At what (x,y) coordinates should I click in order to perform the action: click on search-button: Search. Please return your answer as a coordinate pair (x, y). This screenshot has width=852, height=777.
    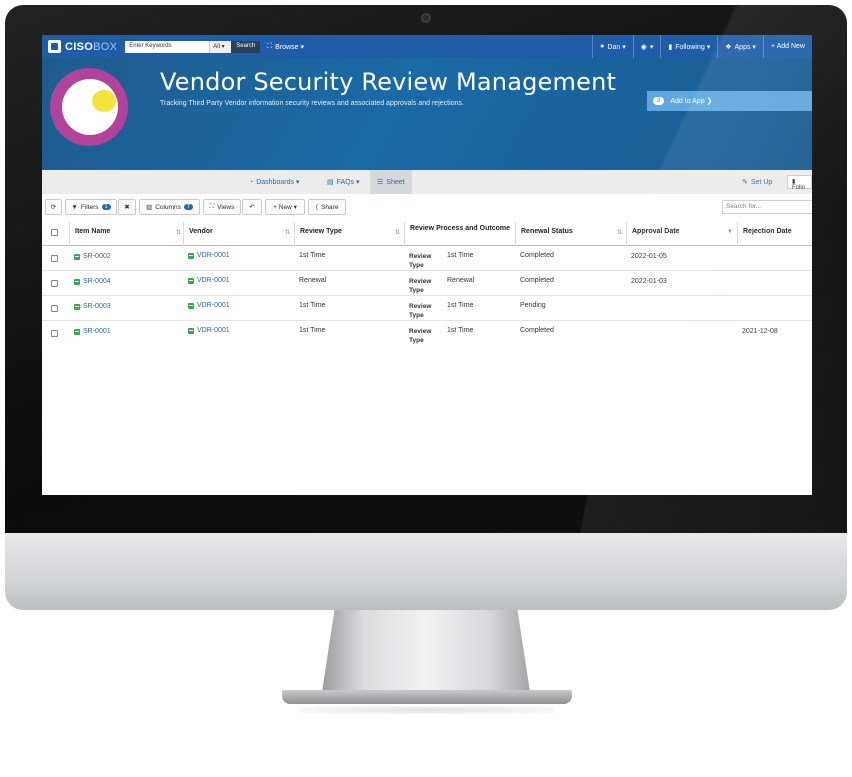
    Looking at the image, I should click on (246, 46).